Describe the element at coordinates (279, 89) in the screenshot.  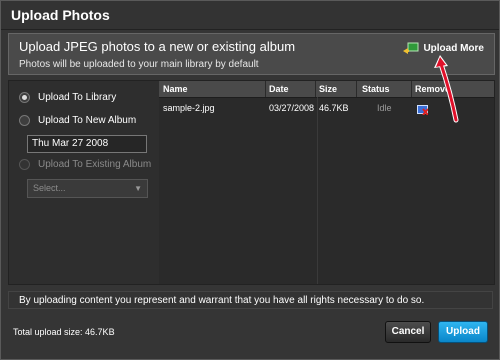
I see `col-date: Date` at that location.